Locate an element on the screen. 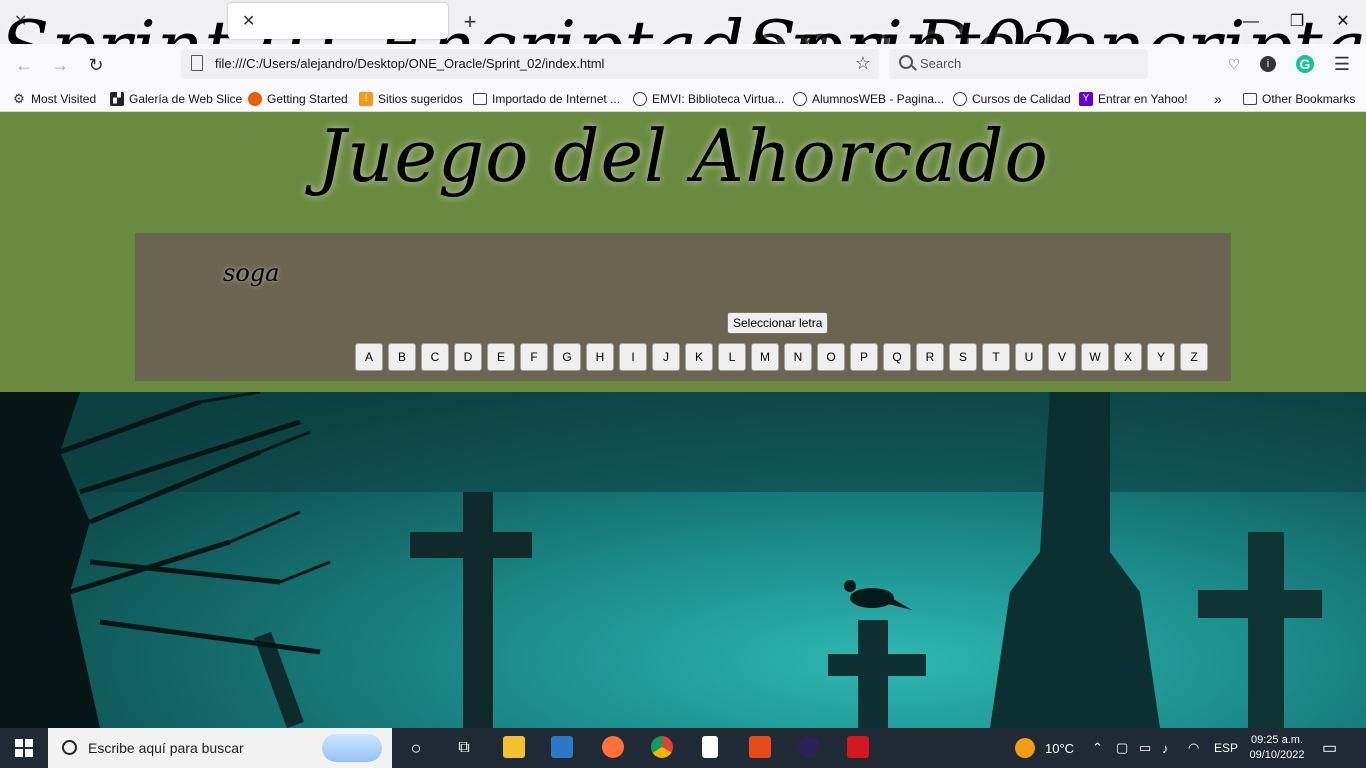 Image resolution: width=1366 pixels, height=768 pixels. game-title: Juego del Ahorcado is located at coordinates (683, 156).